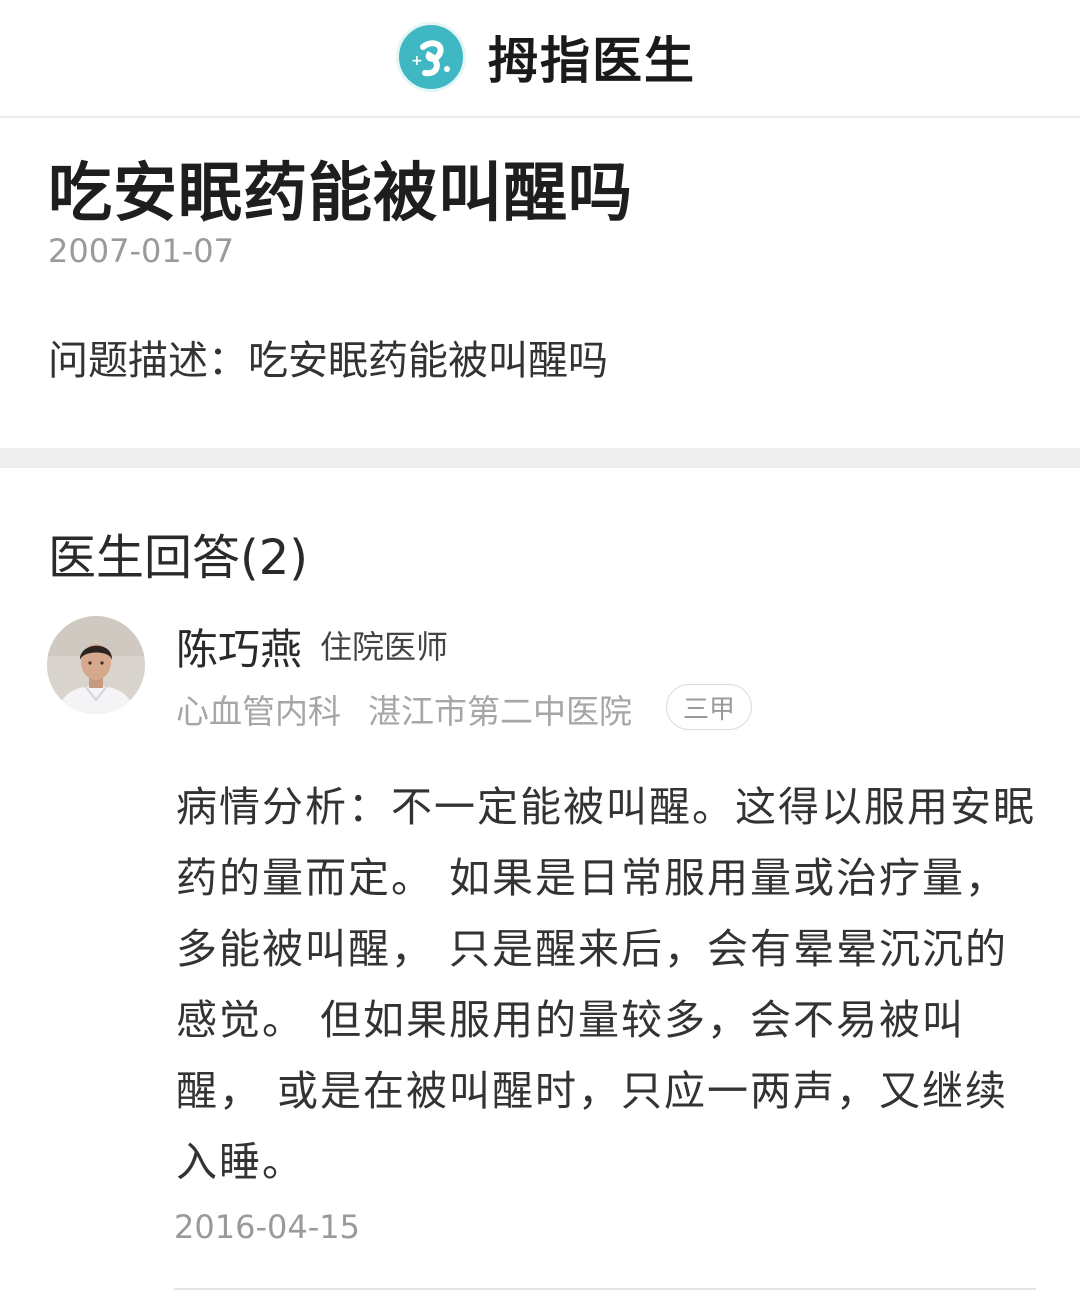 This screenshot has height=1307, width=1080. Describe the element at coordinates (178, 558) in the screenshot. I see `answers-section-title: 医生回答(2)` at that location.